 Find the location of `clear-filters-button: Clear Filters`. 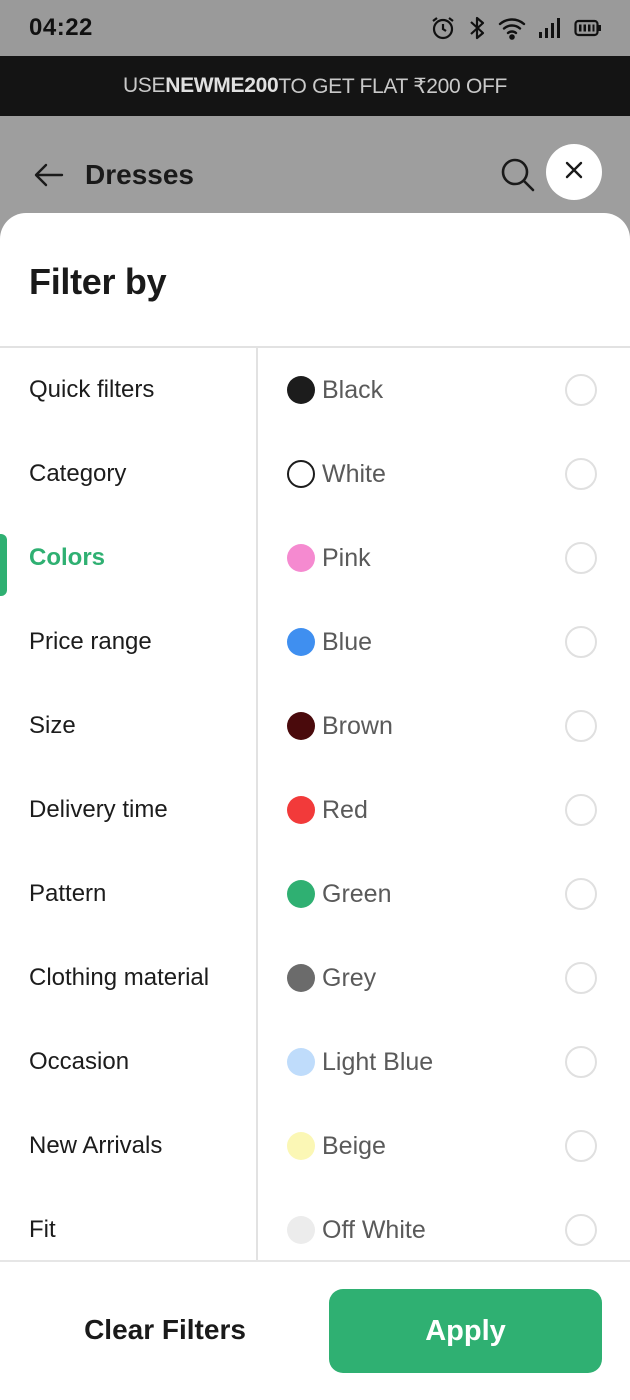

clear-filters-button: Clear Filters is located at coordinates (165, 1330).